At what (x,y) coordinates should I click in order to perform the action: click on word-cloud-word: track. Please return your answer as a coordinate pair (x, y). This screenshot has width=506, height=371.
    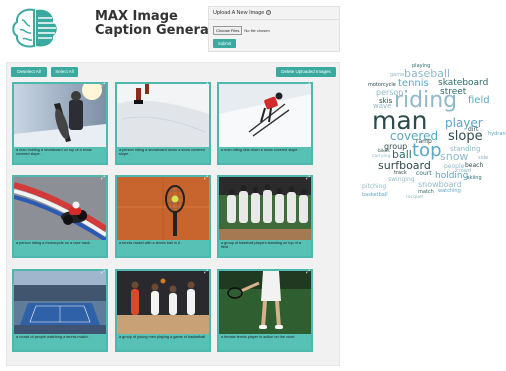
    Looking at the image, I should click on (400, 173).